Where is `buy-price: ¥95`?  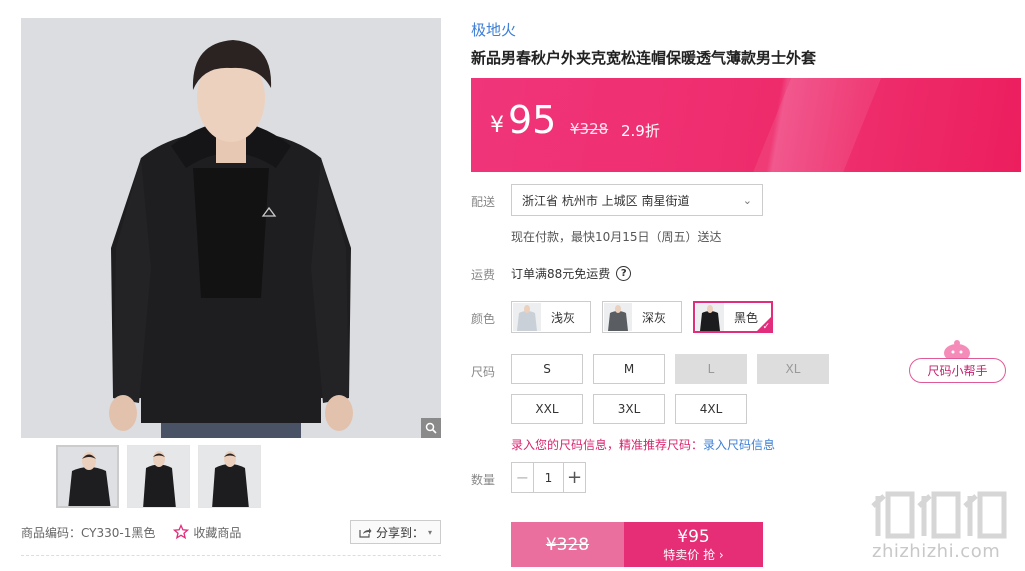 buy-price: ¥95 is located at coordinates (693, 536).